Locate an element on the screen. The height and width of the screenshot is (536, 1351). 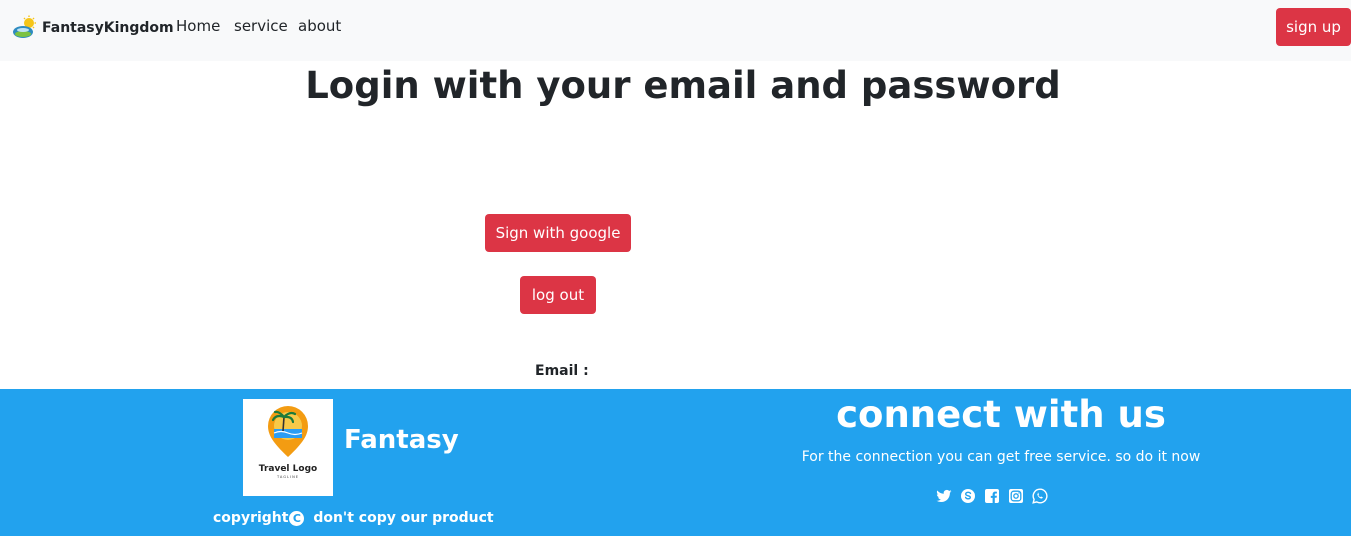
nav-link-service: service is located at coordinates (261, 26).